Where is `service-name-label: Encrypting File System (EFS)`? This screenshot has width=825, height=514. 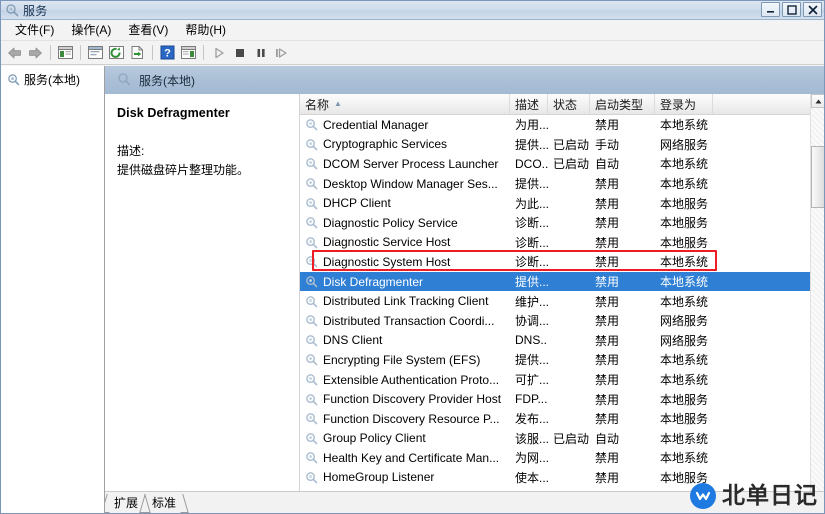
service-name-label: Encrypting File System (EFS) is located at coordinates (402, 359).